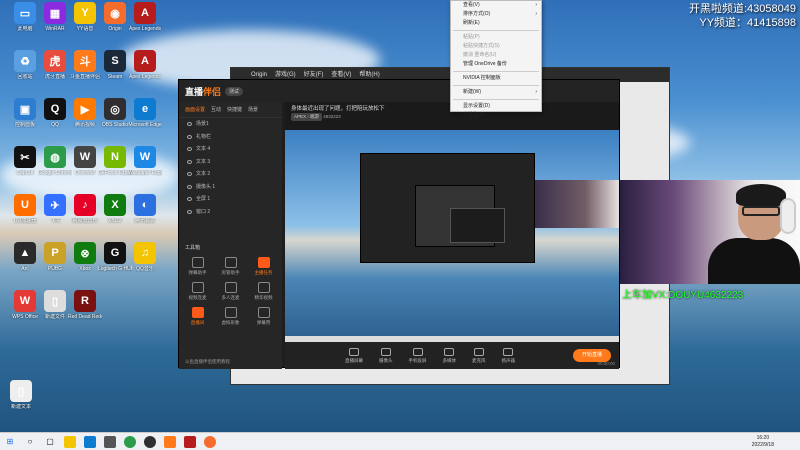  What do you see at coordinates (25, 305) in the screenshot?
I see `desktop-icon: W WPS Office` at bounding box center [25, 305].